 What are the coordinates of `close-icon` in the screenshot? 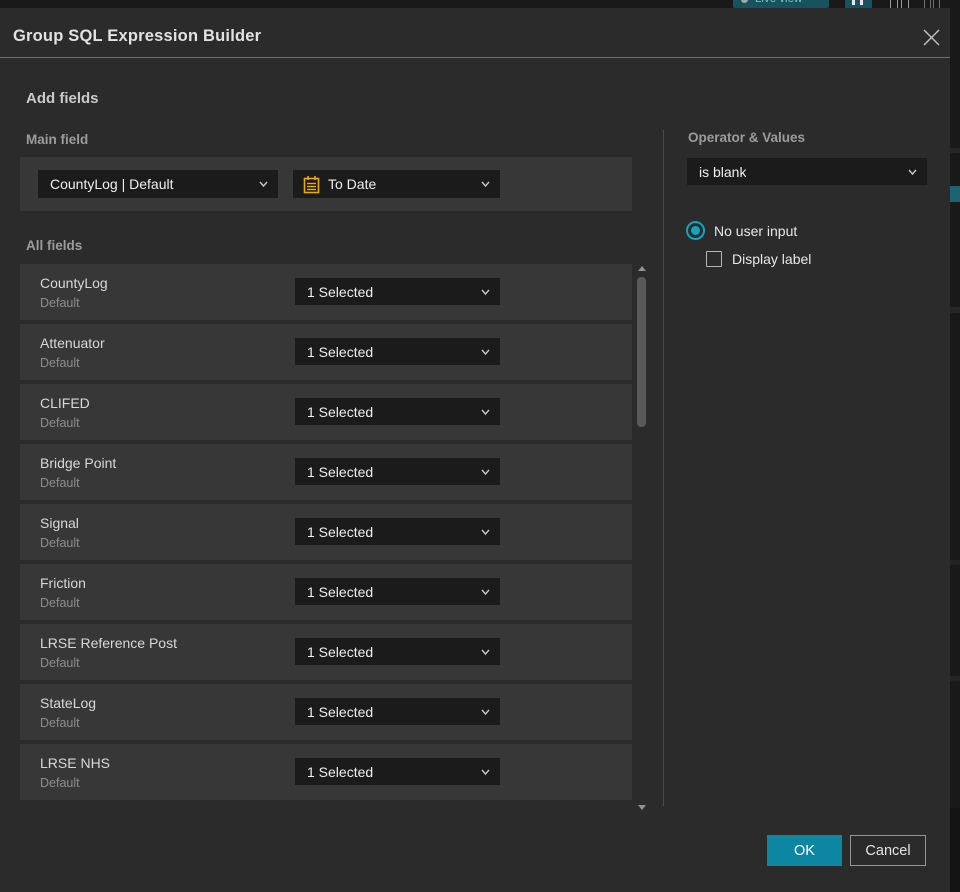 It's located at (931, 37).